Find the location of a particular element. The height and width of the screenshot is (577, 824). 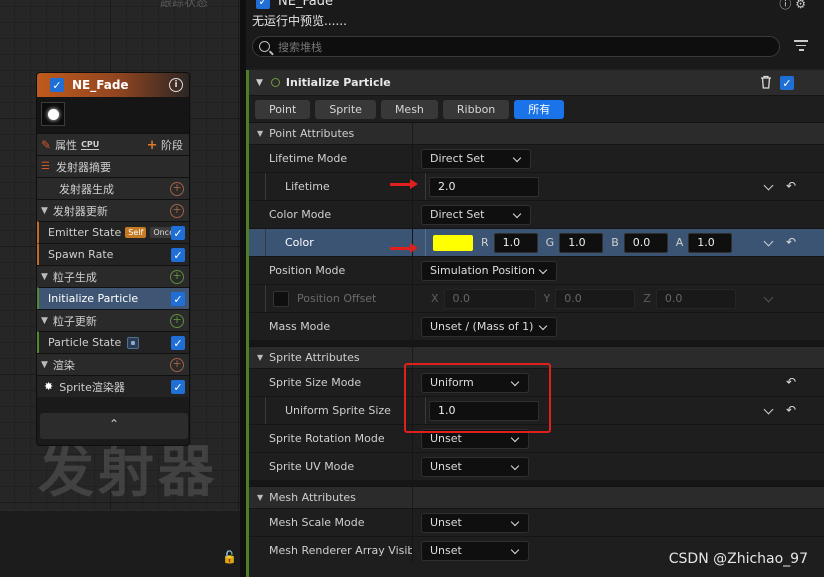

filter-icon is located at coordinates (801, 47).